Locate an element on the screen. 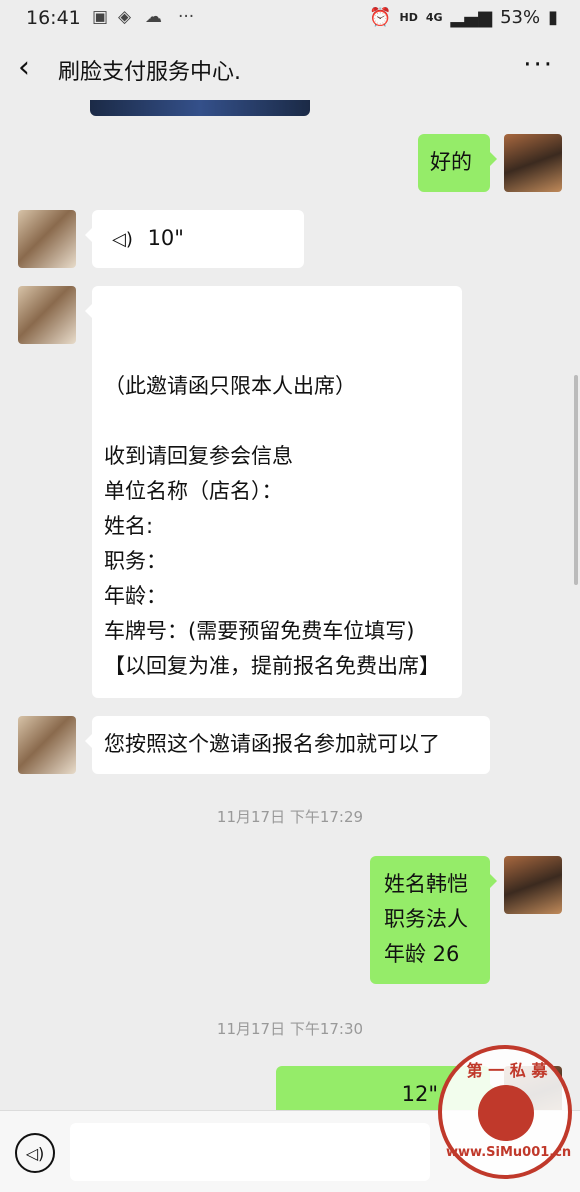 The width and height of the screenshot is (580, 1192). reply-line: 职务法人 is located at coordinates (426, 919).